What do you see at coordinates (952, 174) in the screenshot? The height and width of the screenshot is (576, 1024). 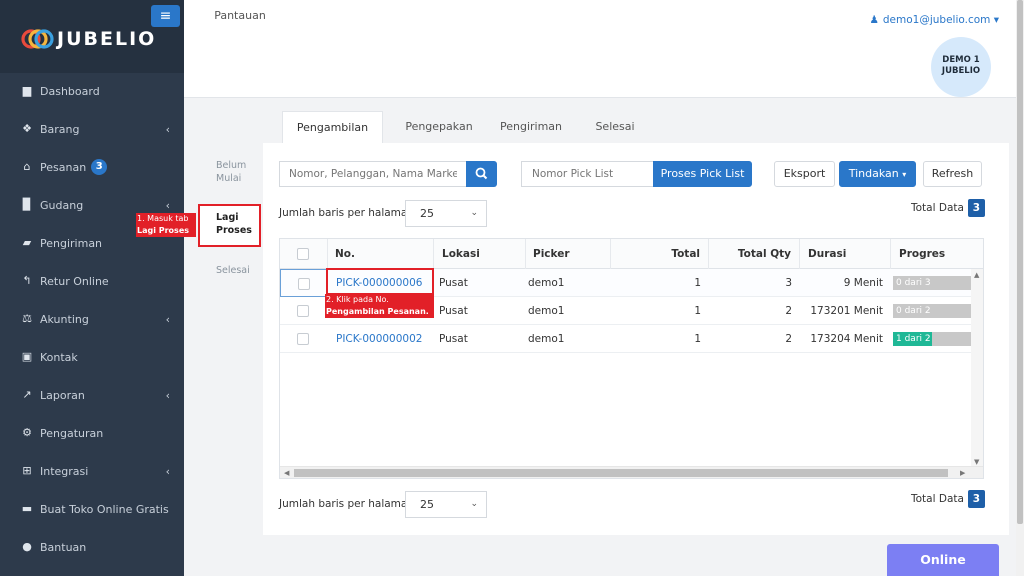 I see `refresh-button: Refresh` at bounding box center [952, 174].